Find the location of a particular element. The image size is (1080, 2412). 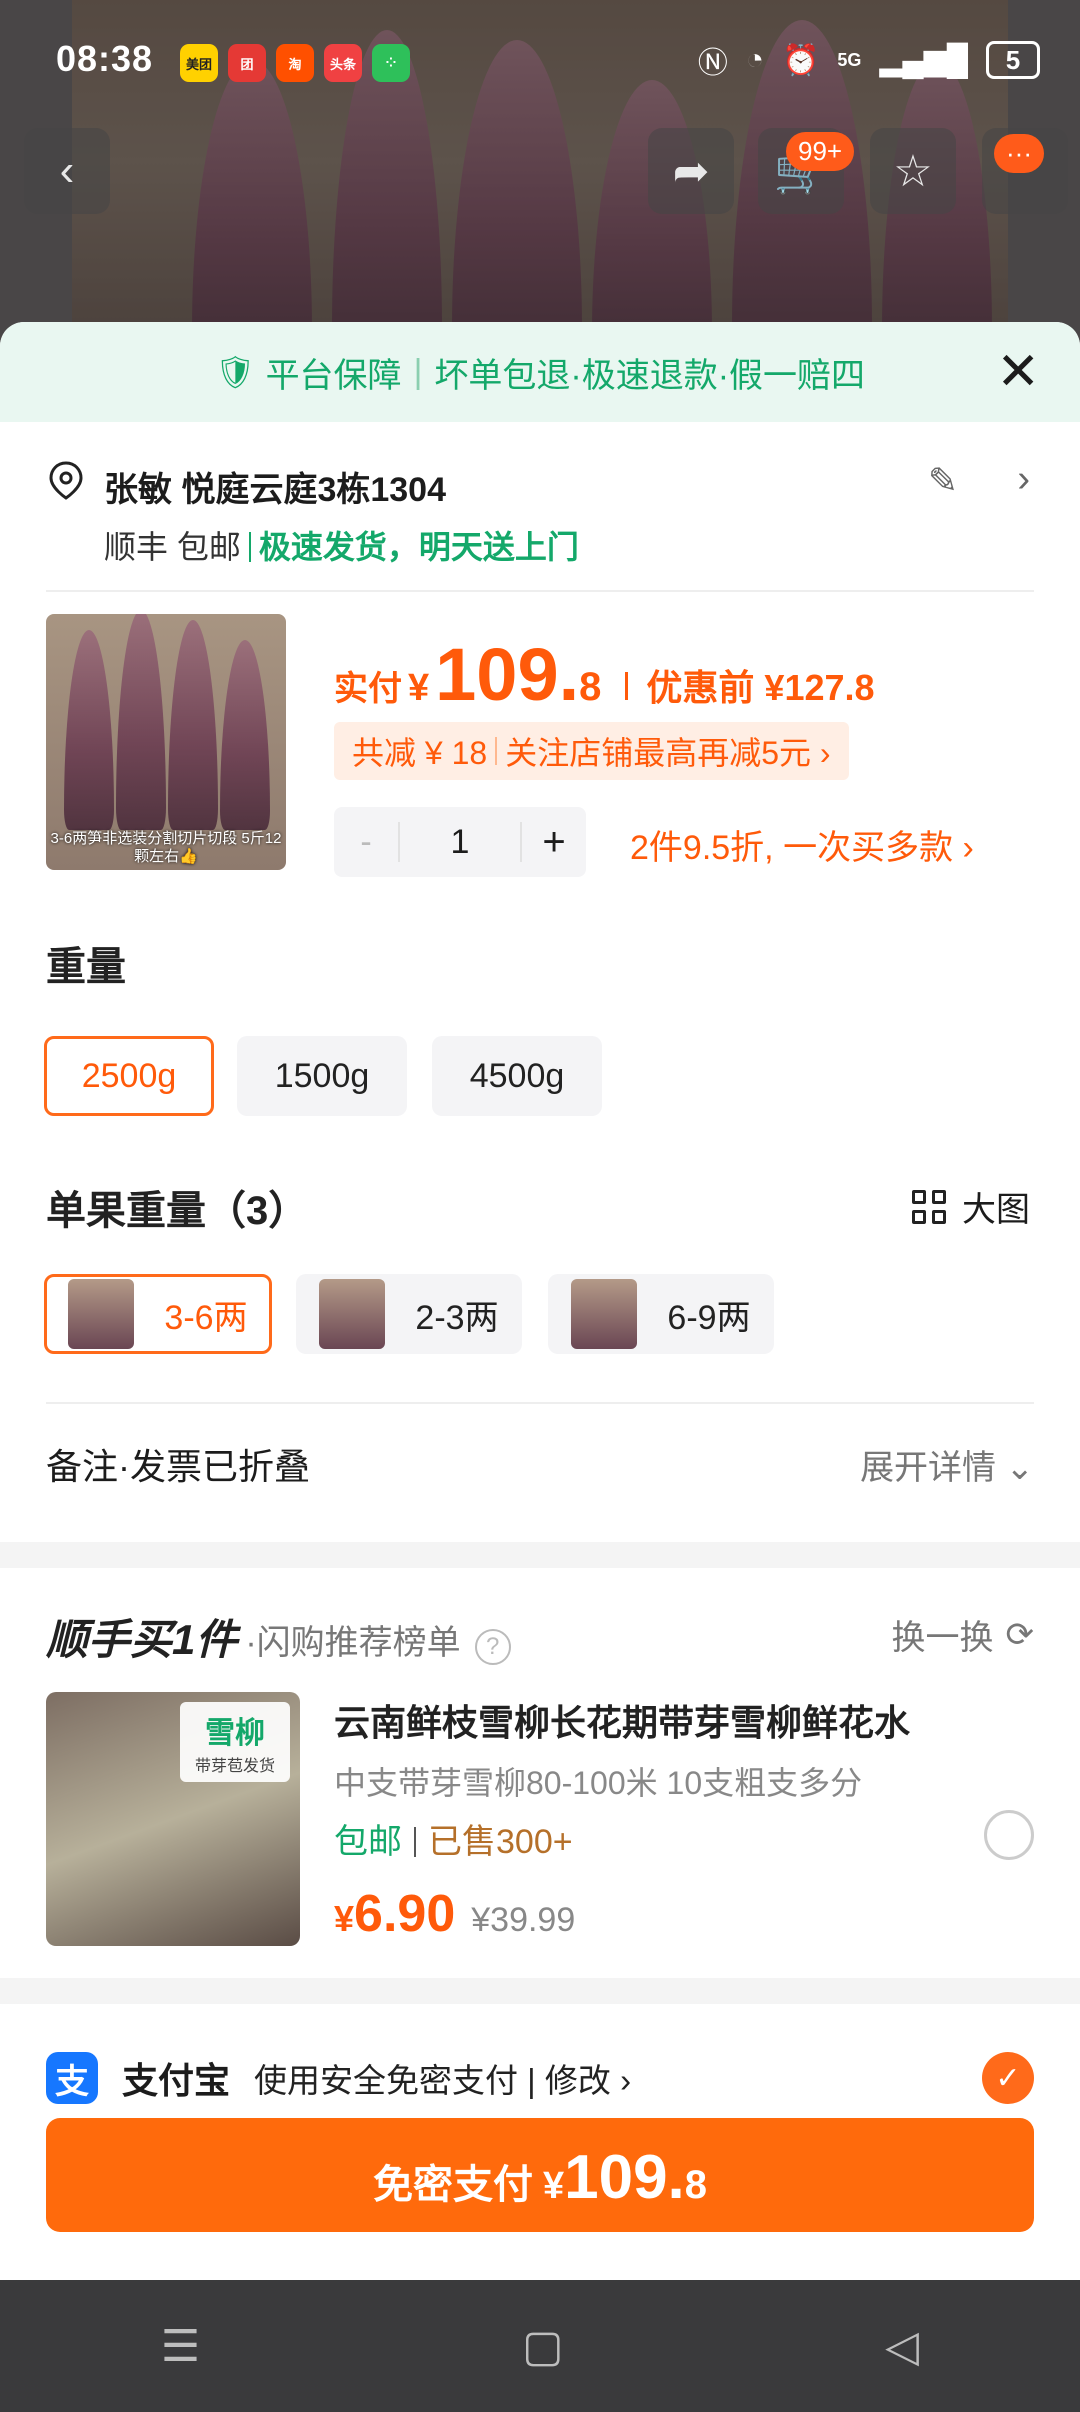

big-view-toggle: 大图 is located at coordinates (971, 1206).